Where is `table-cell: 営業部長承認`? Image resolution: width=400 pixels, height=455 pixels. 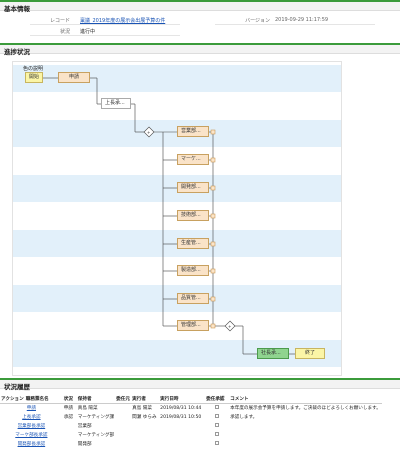 table-cell: 営業部長承認 is located at coordinates (31, 426).